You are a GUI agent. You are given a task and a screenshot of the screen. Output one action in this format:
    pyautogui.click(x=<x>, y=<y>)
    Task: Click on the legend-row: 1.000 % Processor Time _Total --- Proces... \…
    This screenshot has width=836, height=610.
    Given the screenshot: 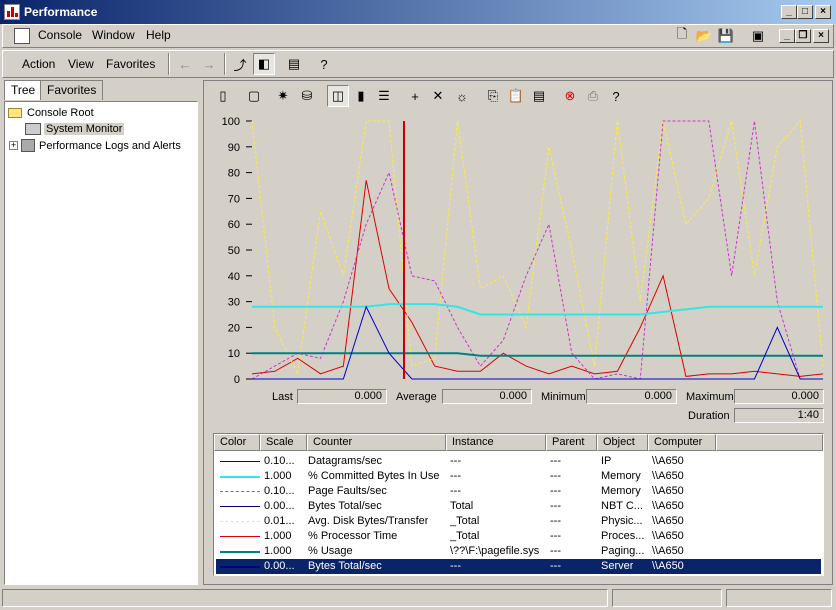 What is the action you would take?
    pyautogui.click(x=518, y=536)
    